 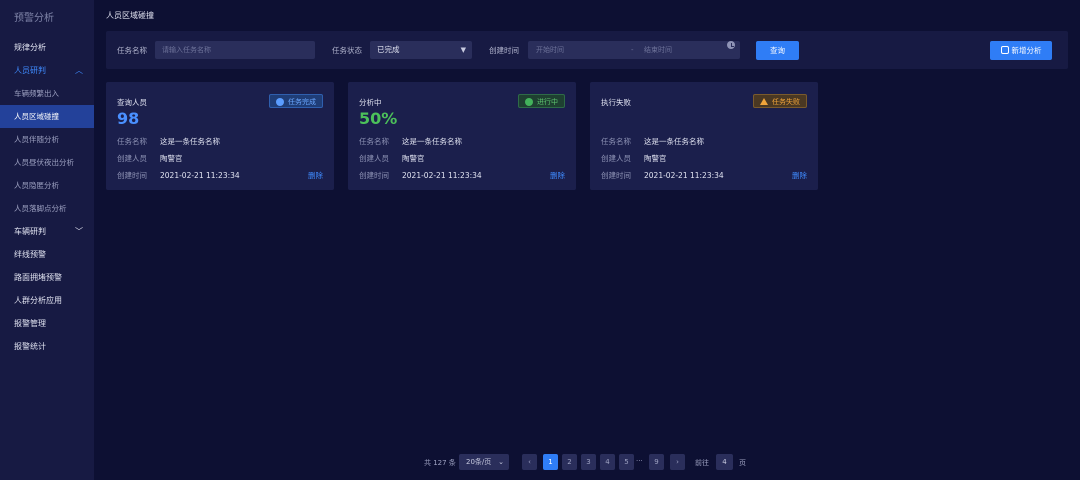 I want to click on sidebar-item-congestion: 路面拥堵预警, so click(x=47, y=277).